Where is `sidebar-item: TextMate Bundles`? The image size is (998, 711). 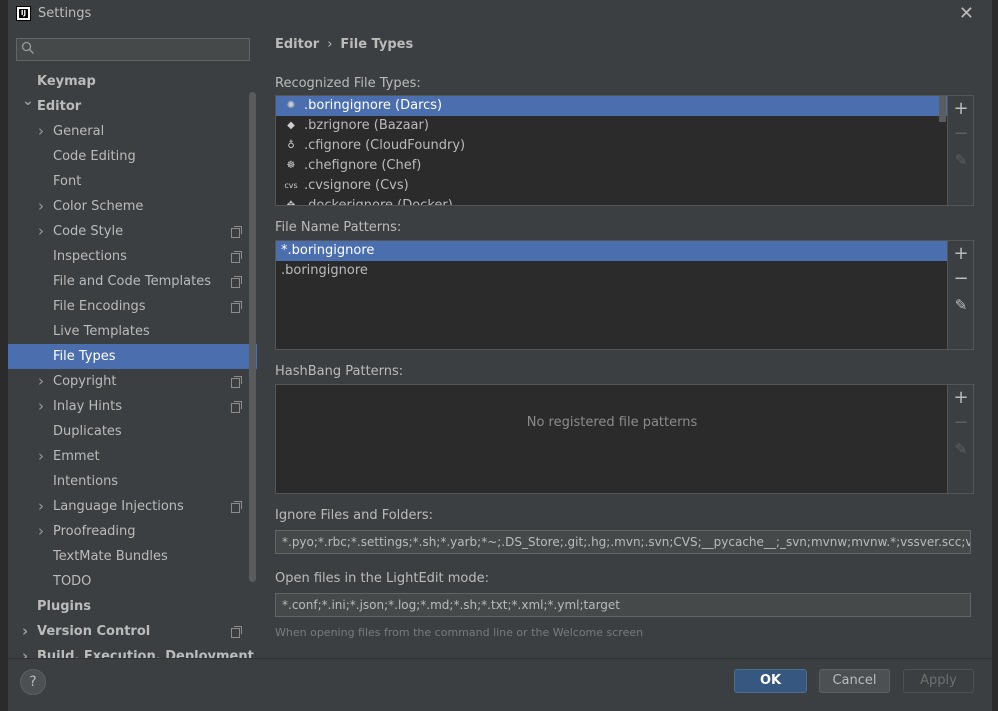 sidebar-item: TextMate Bundles is located at coordinates (133, 556).